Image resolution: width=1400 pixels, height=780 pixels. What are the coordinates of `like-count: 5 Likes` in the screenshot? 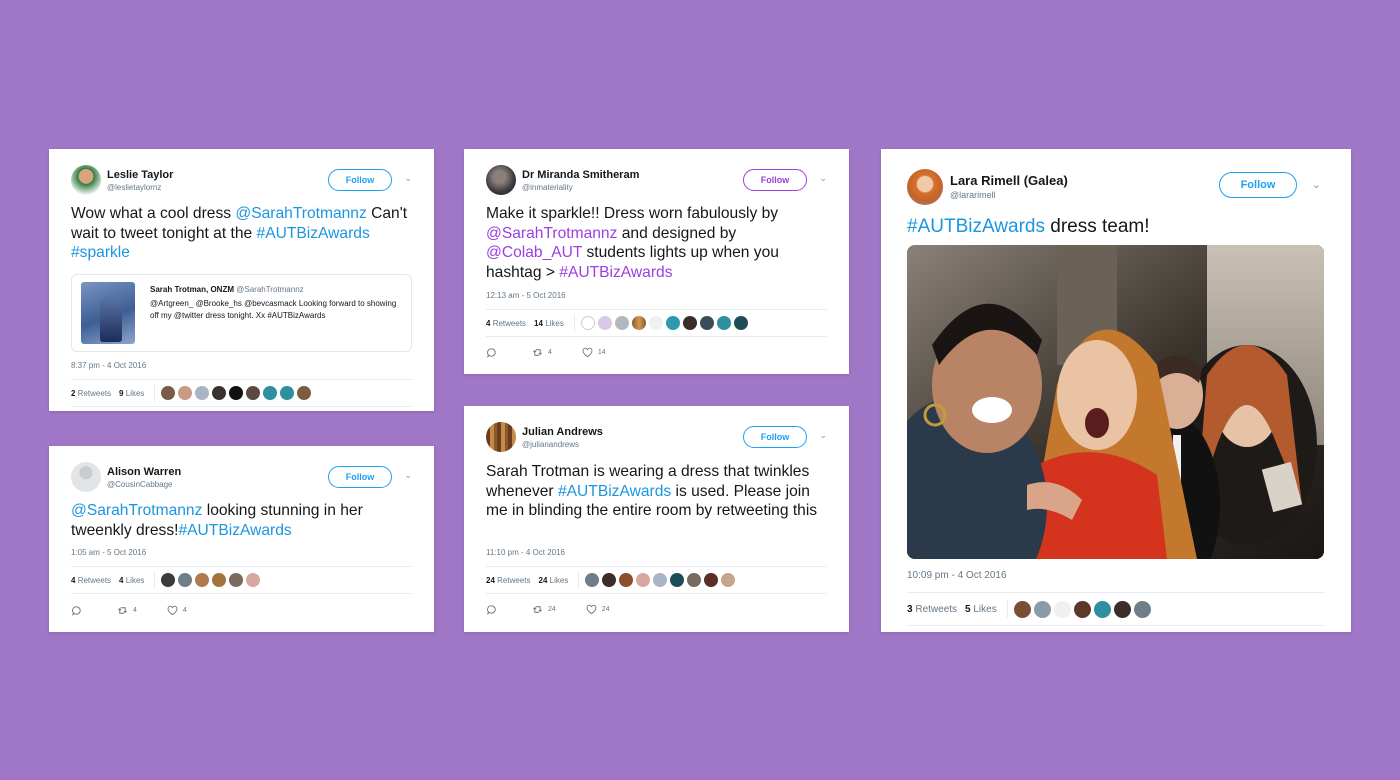 It's located at (981, 609).